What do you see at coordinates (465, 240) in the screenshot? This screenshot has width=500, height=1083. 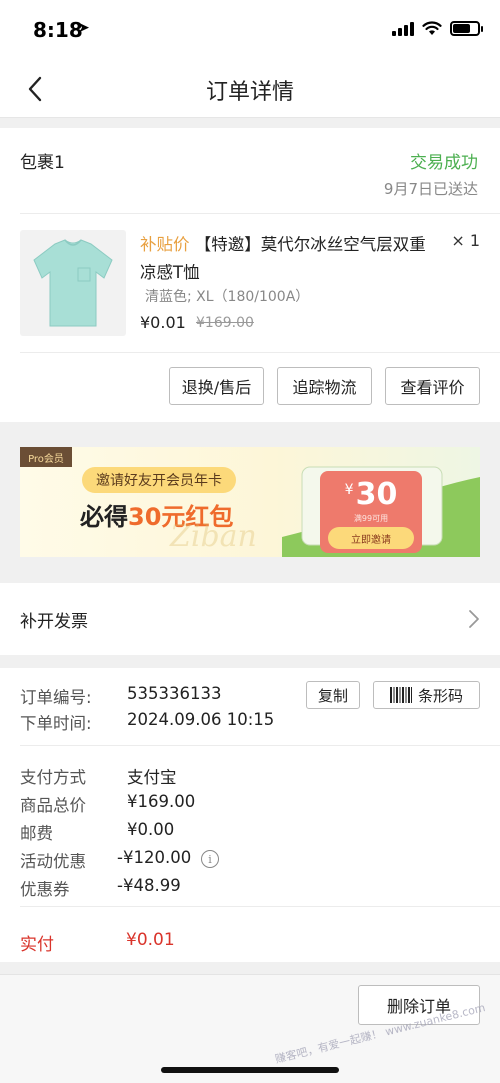 I see `product-quantity: × 1` at bounding box center [465, 240].